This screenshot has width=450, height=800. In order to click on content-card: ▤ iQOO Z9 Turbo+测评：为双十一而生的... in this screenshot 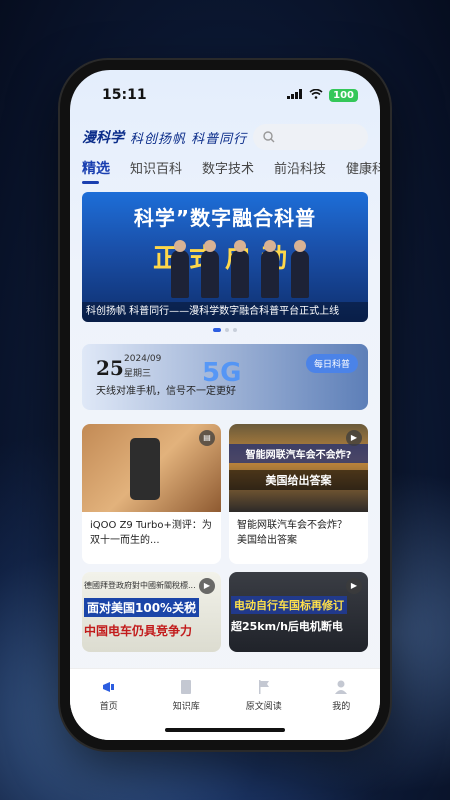, I will do `click(151, 494)`.